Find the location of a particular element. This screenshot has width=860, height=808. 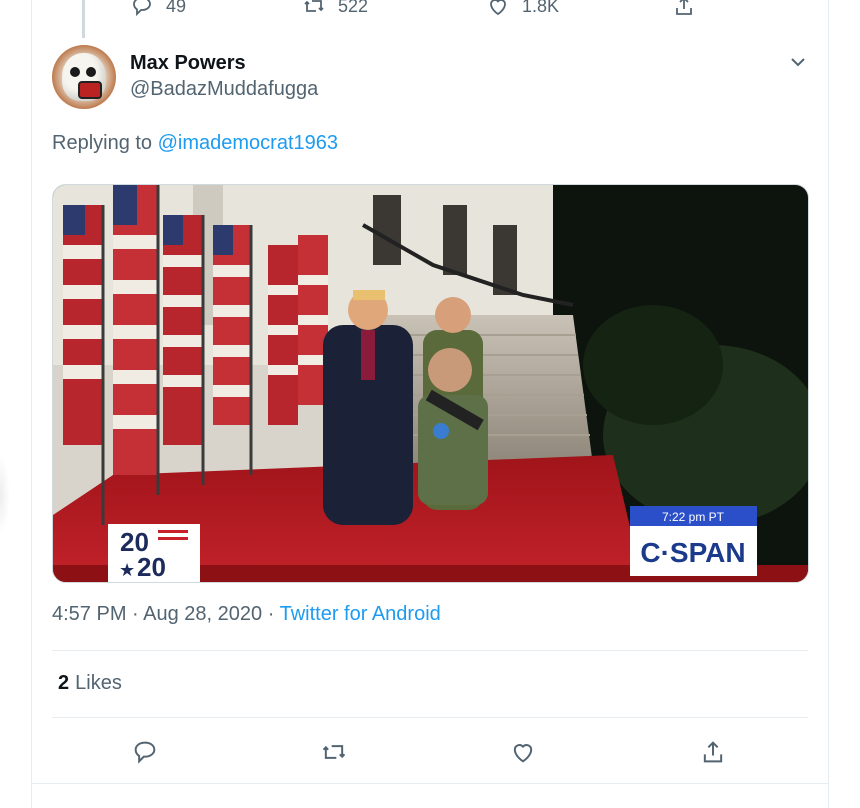

replying-to: Replying to @imademocrat1963 is located at coordinates (195, 143).